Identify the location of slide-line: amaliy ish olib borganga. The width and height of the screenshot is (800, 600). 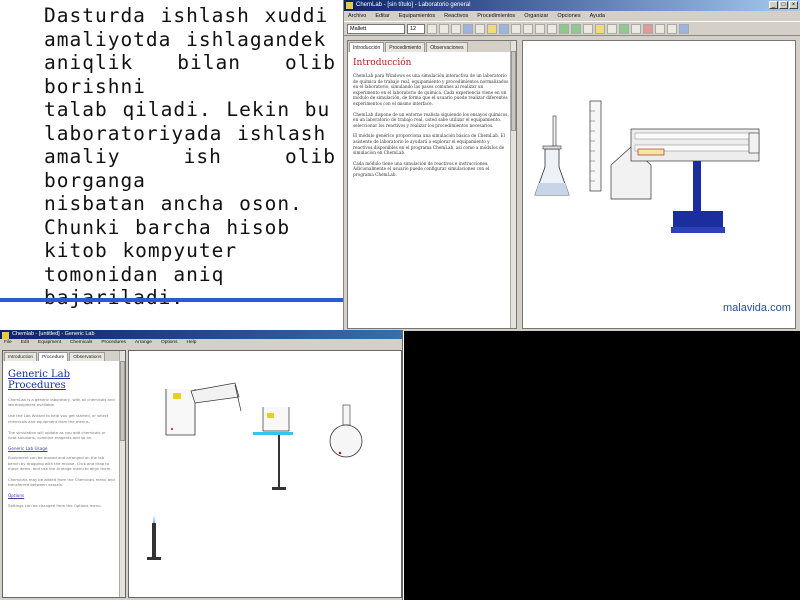
(190, 168).